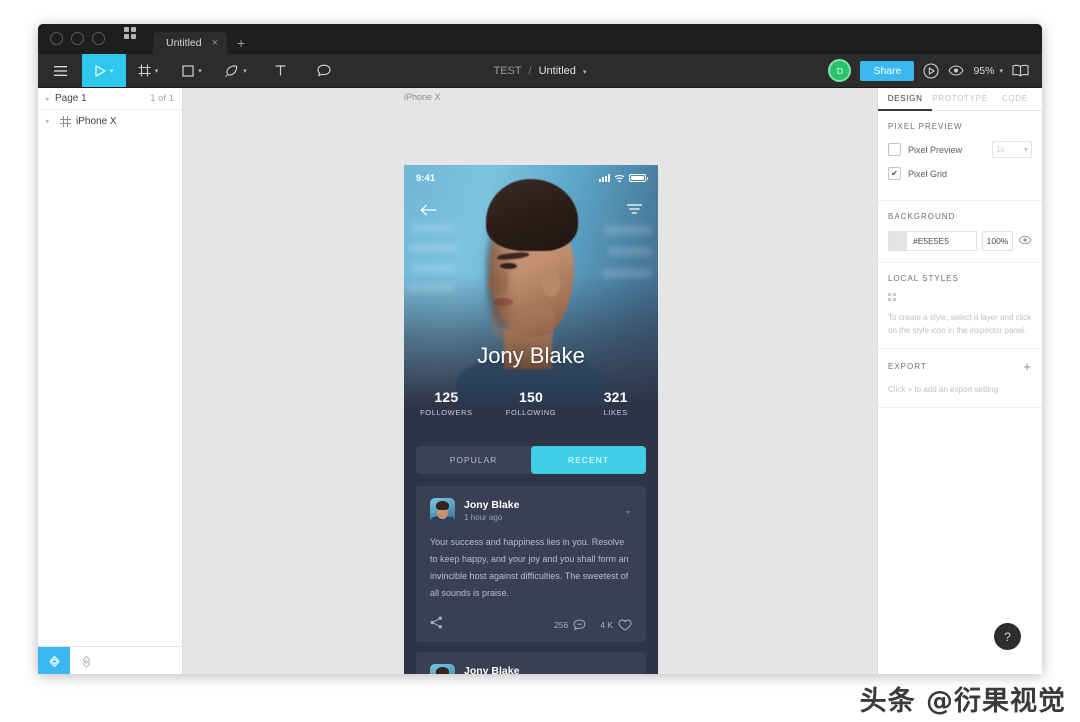  I want to click on grid-view-icon, so click(130, 39).